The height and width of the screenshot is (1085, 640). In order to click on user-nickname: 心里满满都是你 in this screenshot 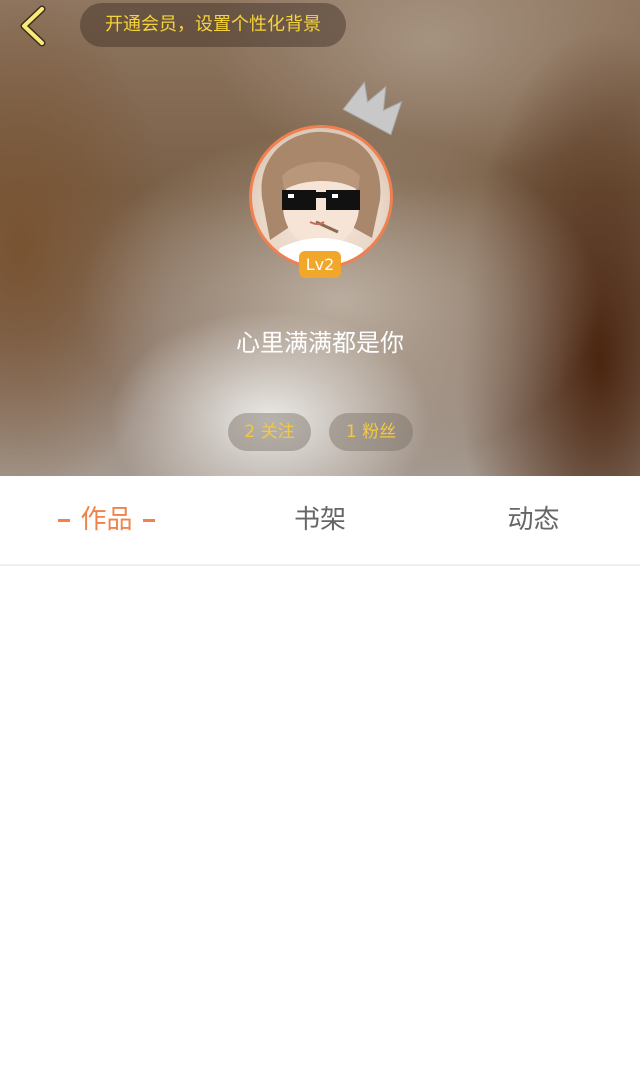, I will do `click(320, 343)`.